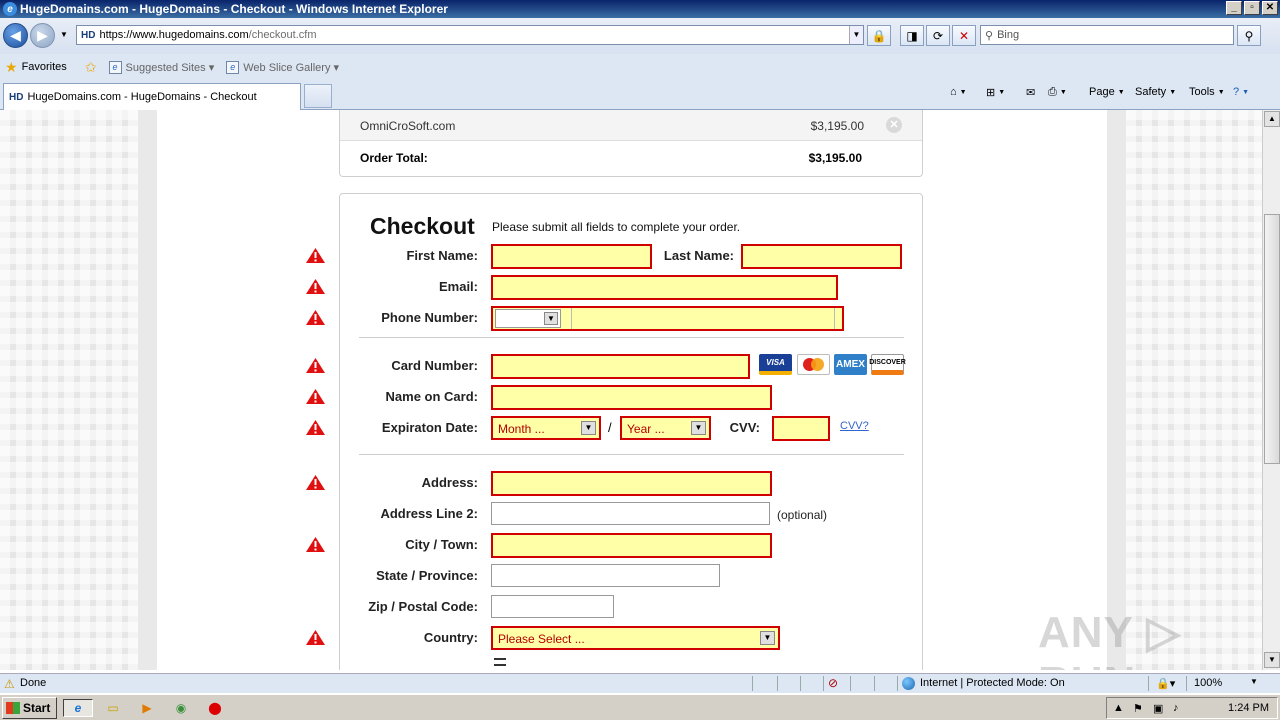 Image resolution: width=1280 pixels, height=720 pixels. What do you see at coordinates (315, 396) in the screenshot?
I see `warning-icon` at bounding box center [315, 396].